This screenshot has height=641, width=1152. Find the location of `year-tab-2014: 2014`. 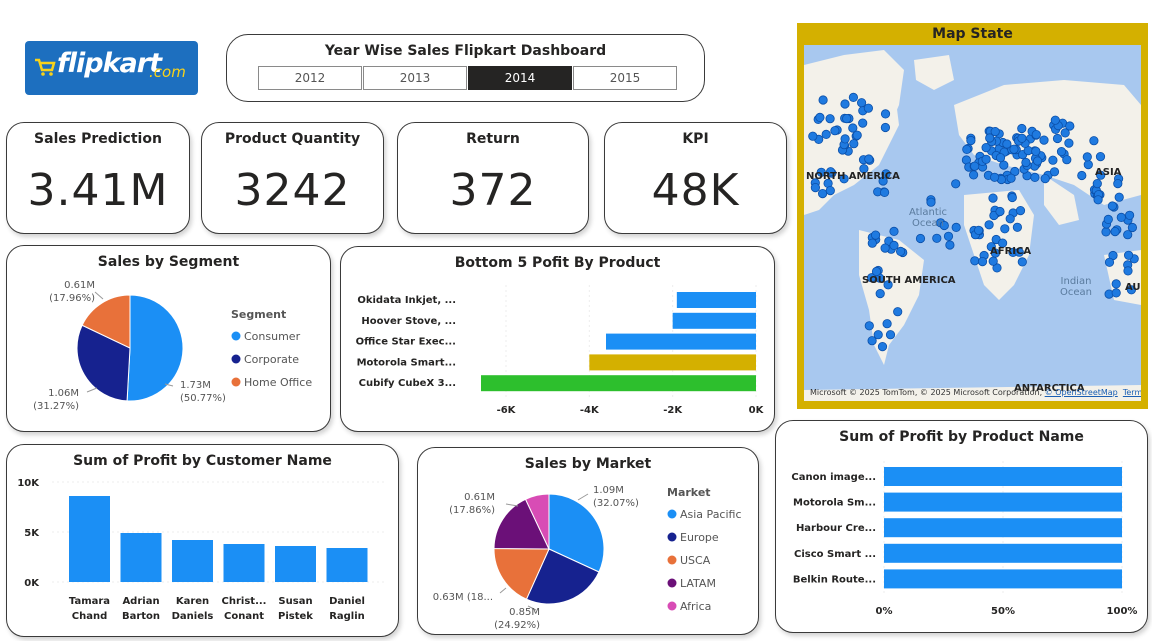

year-tab-2014: 2014 is located at coordinates (520, 78).